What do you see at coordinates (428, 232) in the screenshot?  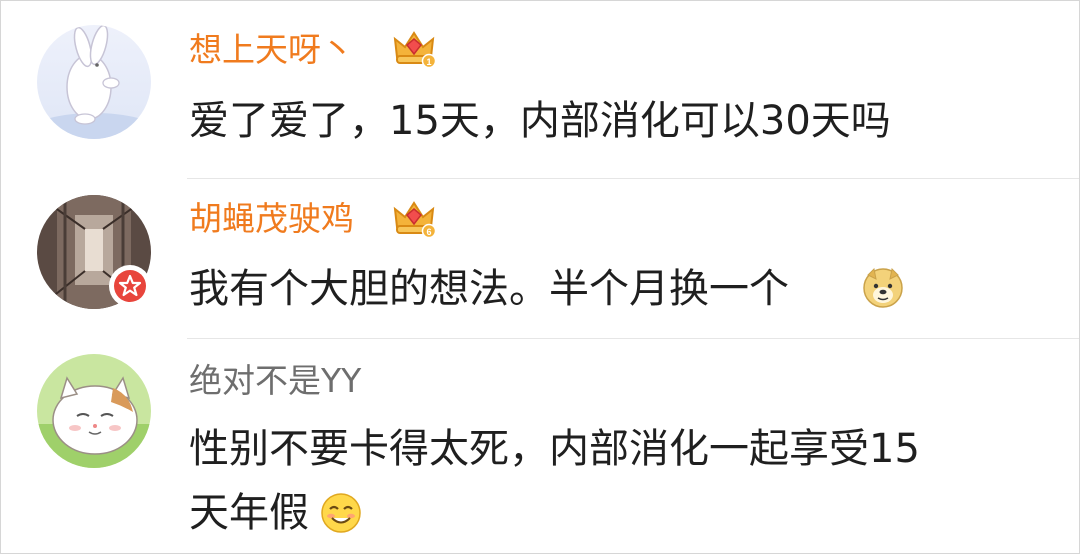 I see `vip-level-number: 6` at bounding box center [428, 232].